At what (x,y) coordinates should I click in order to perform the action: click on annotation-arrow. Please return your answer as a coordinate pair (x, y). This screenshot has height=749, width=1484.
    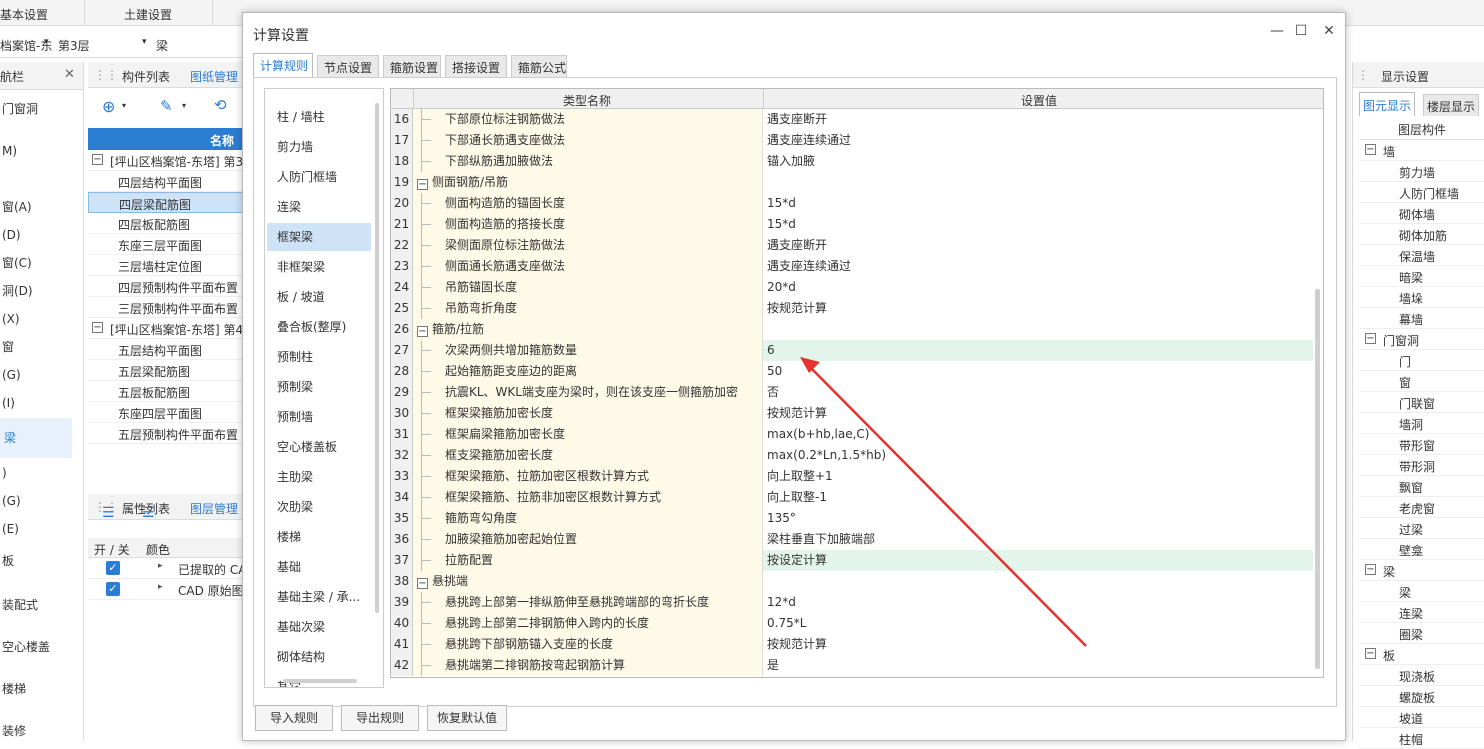
    Looking at the image, I should click on (943, 502).